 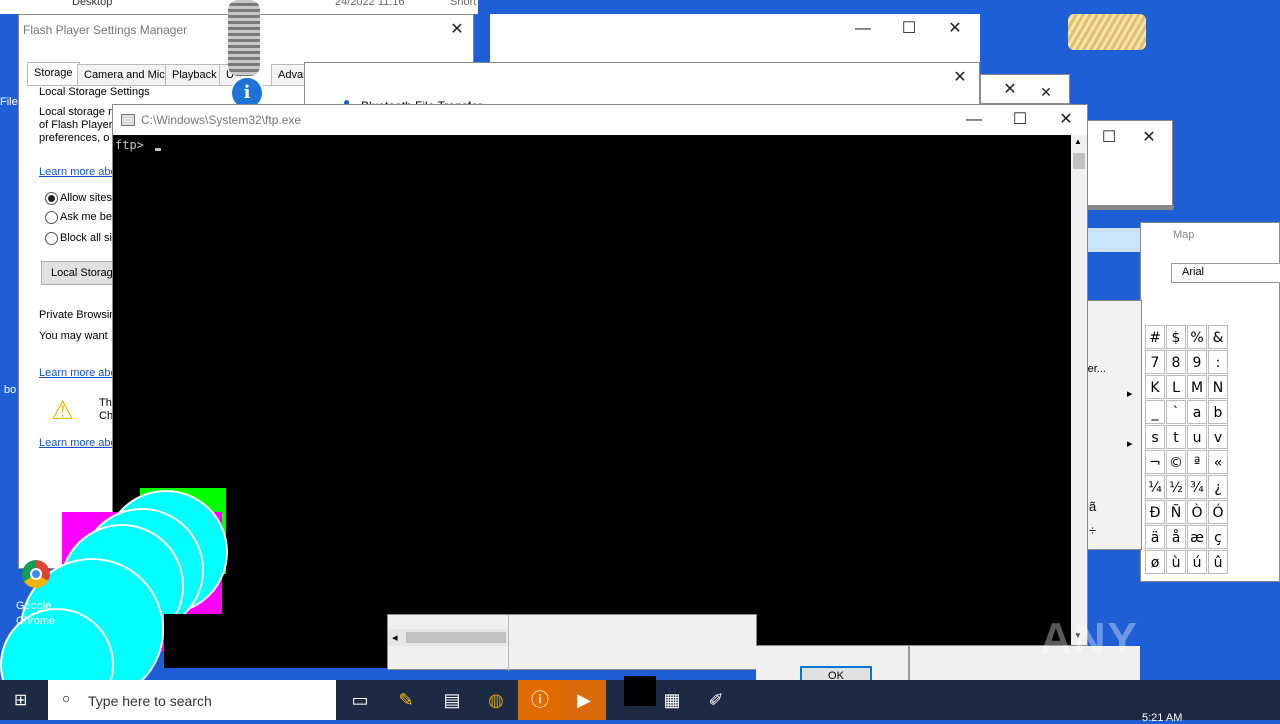 I want to click on char-cell: #, so click(x=1155, y=337).